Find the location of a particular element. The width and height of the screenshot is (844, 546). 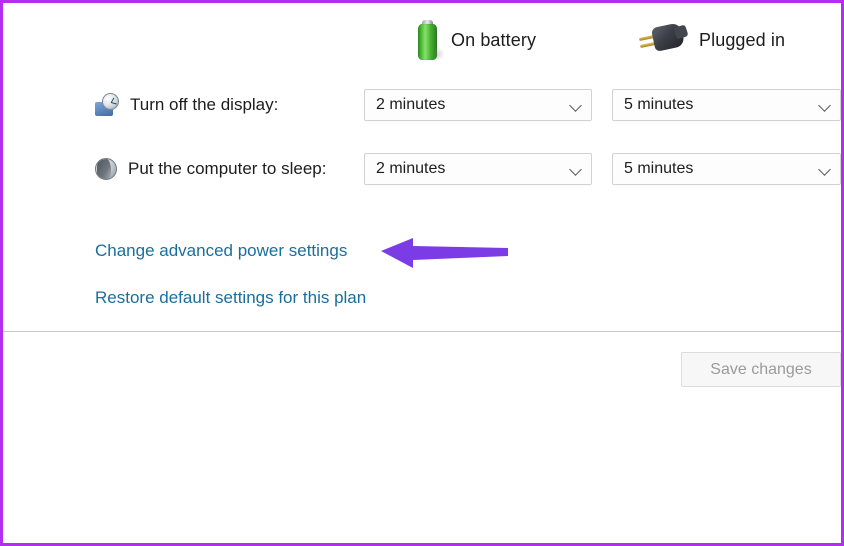

power-source-column-battery: On battery is located at coordinates (477, 40).